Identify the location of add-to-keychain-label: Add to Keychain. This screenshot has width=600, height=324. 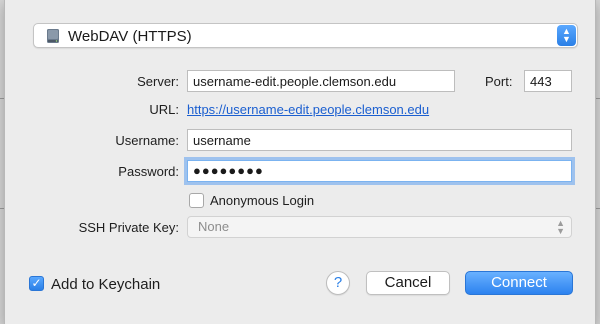
(106, 284).